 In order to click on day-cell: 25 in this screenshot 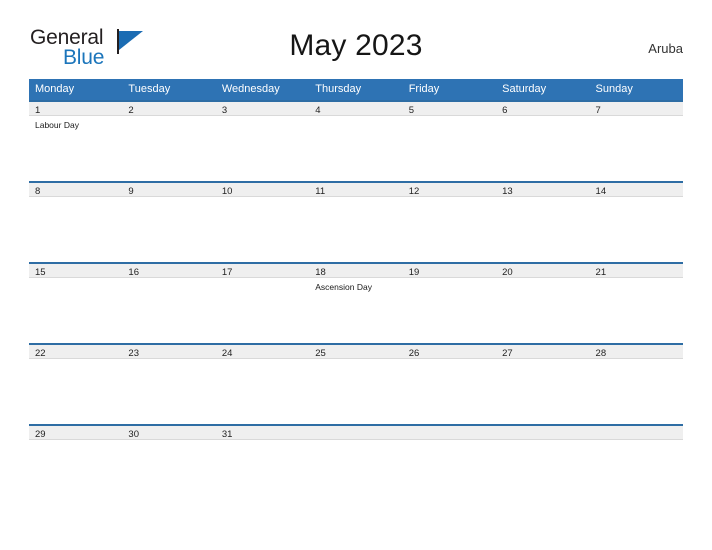, I will do `click(356, 383)`.